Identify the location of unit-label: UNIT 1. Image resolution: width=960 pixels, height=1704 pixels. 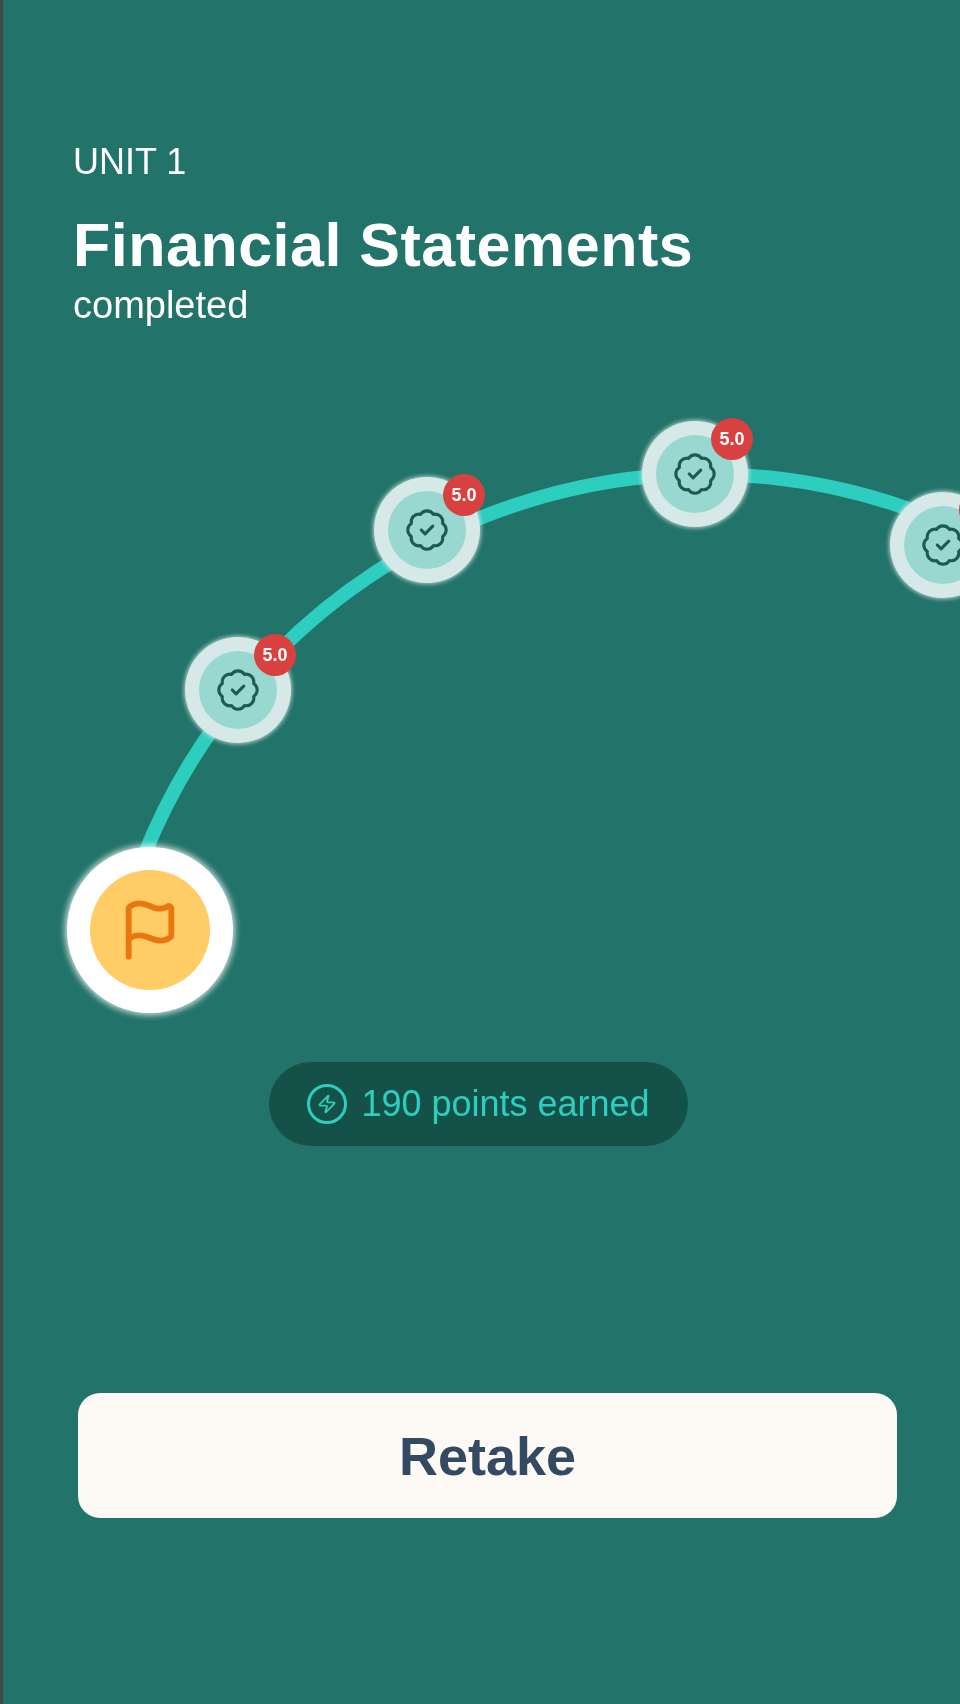
(130, 162).